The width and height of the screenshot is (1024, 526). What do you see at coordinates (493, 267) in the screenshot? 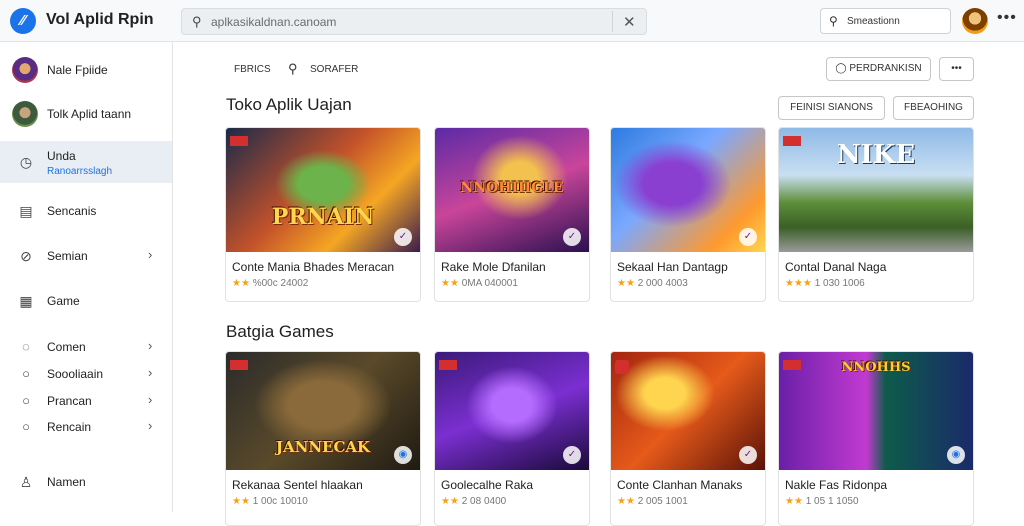
I see `app-title: Rake Mole Dfanilan` at bounding box center [493, 267].